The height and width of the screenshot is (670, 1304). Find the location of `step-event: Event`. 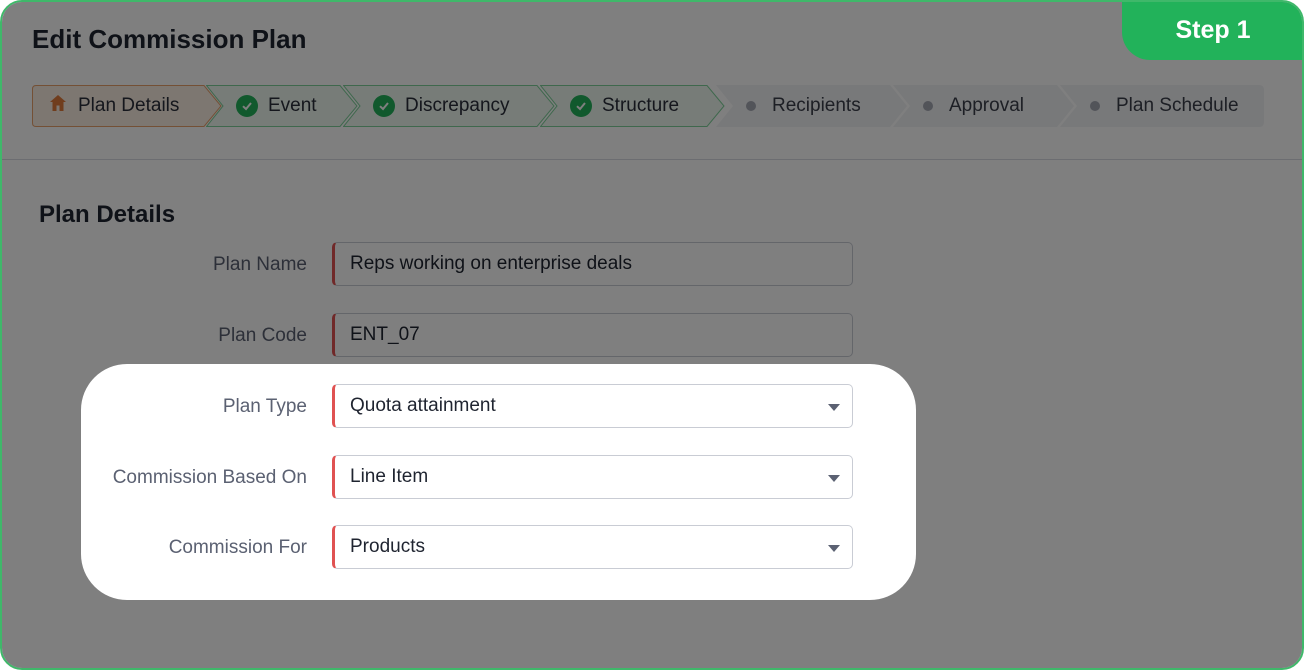

step-event: Event is located at coordinates (282, 106).